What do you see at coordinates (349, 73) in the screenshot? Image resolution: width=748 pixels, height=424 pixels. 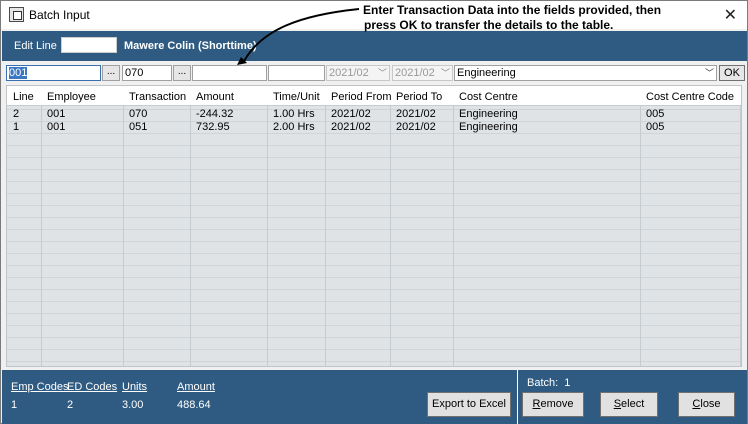 I see `period-from-value: 2021/02` at bounding box center [349, 73].